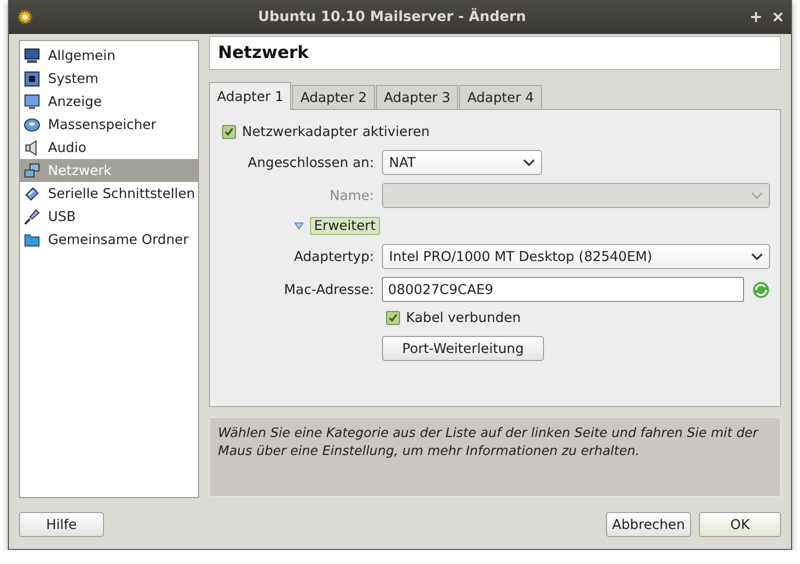 The width and height of the screenshot is (800, 564). I want to click on tab: Adapter 4, so click(500, 97).